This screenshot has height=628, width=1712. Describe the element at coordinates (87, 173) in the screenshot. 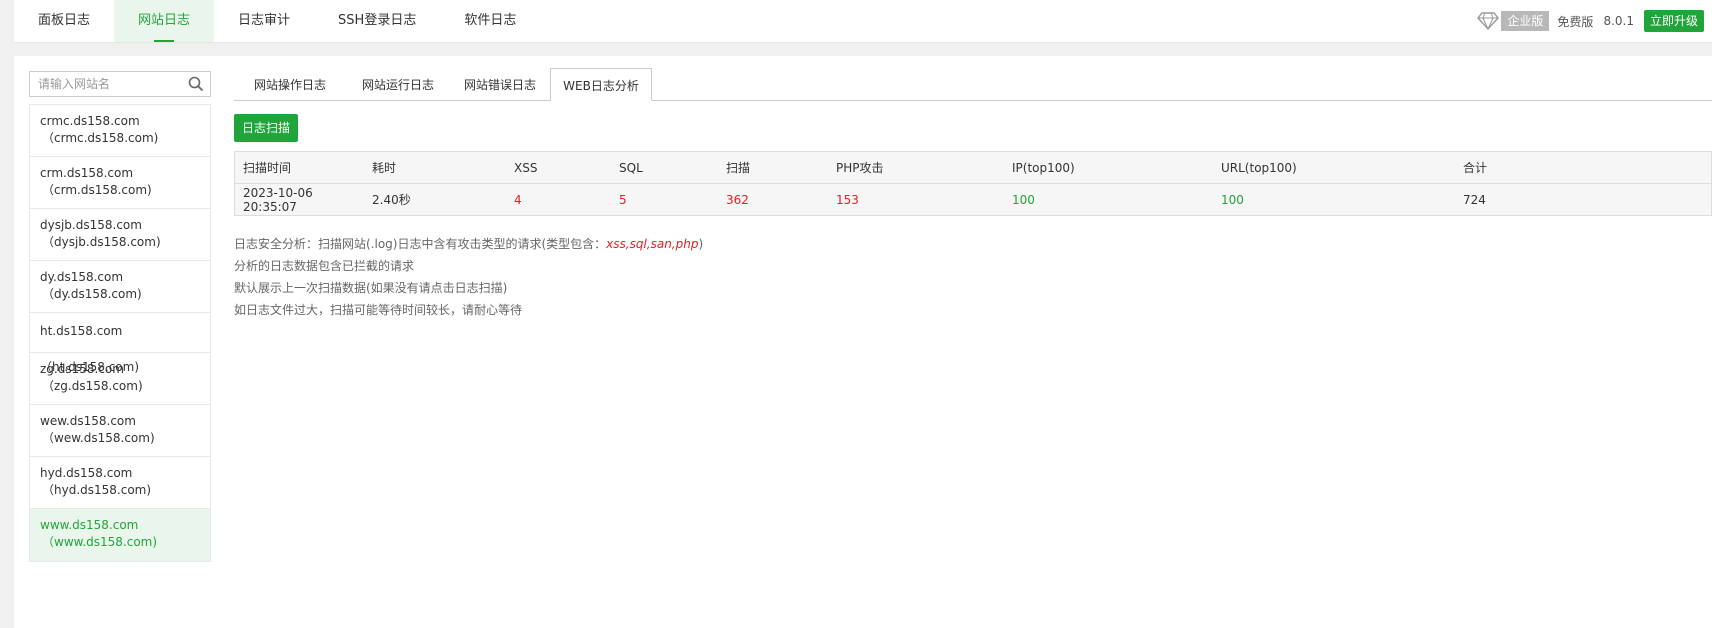

I see `site-name: crm.ds158.com` at that location.